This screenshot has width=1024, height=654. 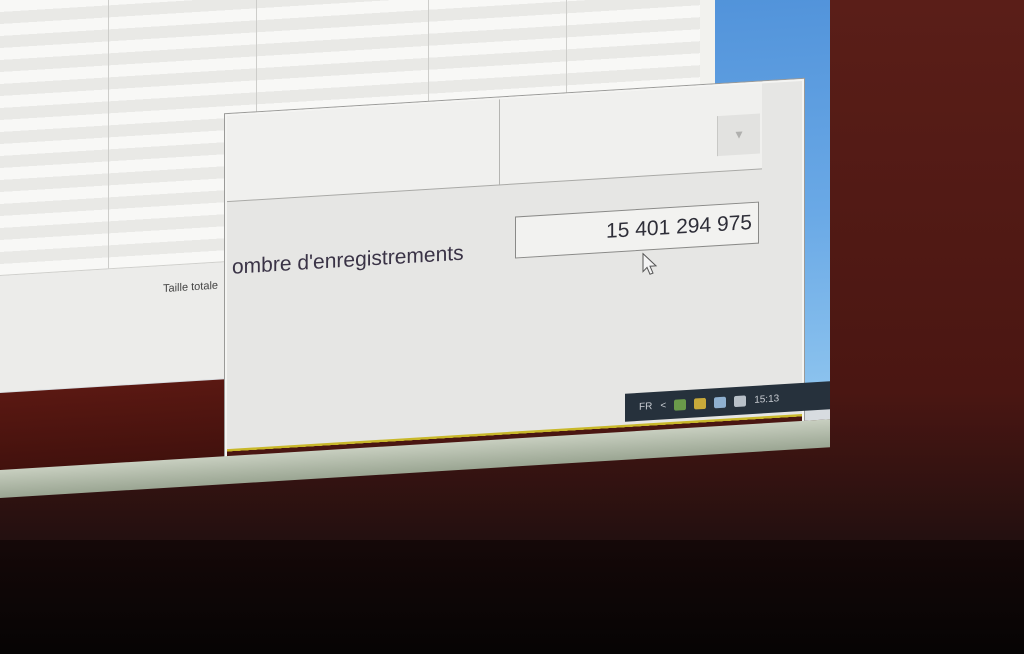 What do you see at coordinates (650, 263) in the screenshot?
I see `mouse-cursor-icon` at bounding box center [650, 263].